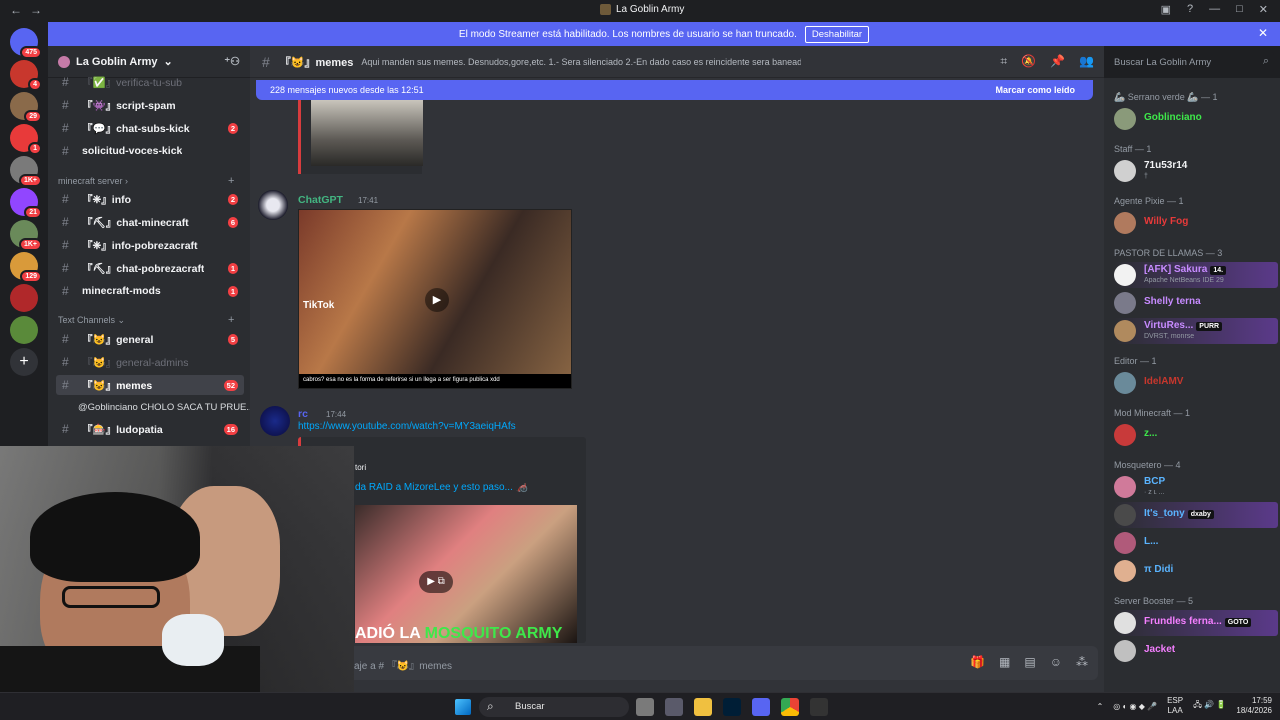 The height and width of the screenshot is (720, 1280). I want to click on tray-icons: ◎ ◐ ◉ ◆ 🎤, so click(1135, 706).